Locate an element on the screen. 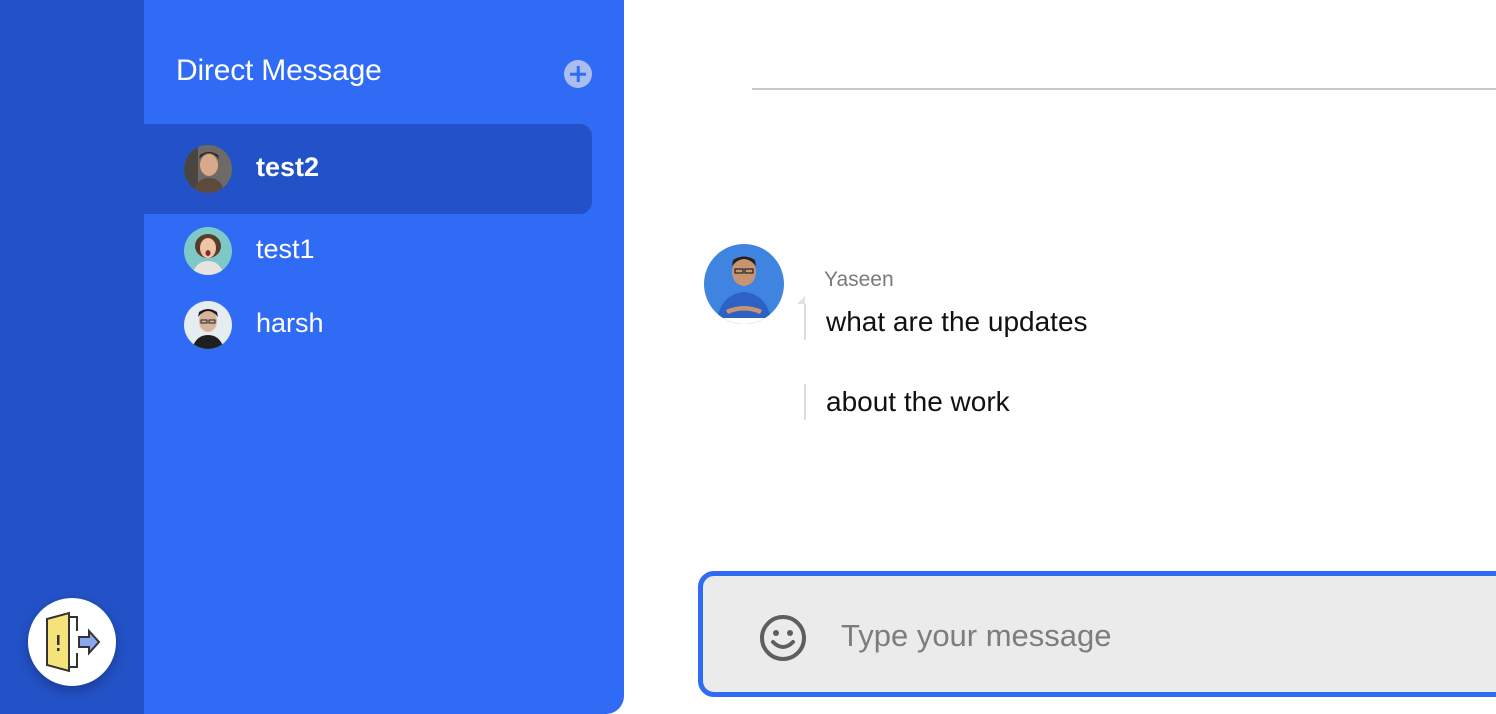 This screenshot has height=714, width=1496. message-sender-name: Yaseen is located at coordinates (859, 279).